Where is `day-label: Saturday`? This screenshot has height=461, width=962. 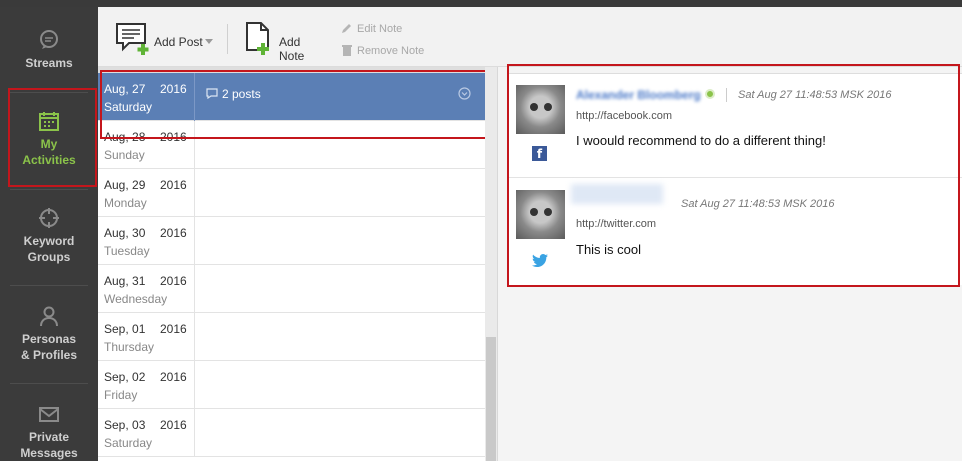 day-label: Saturday is located at coordinates (128, 443).